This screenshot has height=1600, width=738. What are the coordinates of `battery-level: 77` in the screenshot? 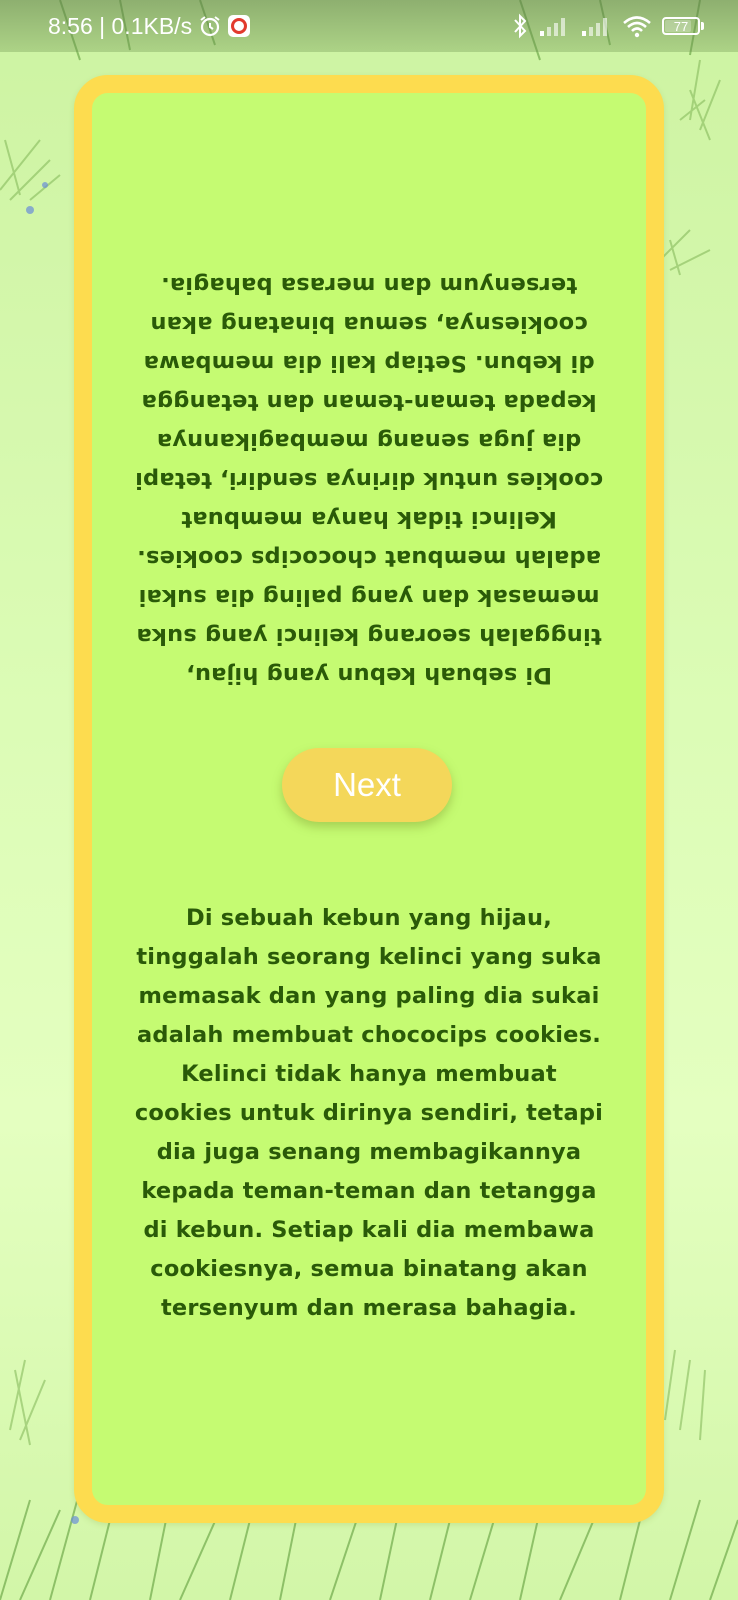 It's located at (681, 26).